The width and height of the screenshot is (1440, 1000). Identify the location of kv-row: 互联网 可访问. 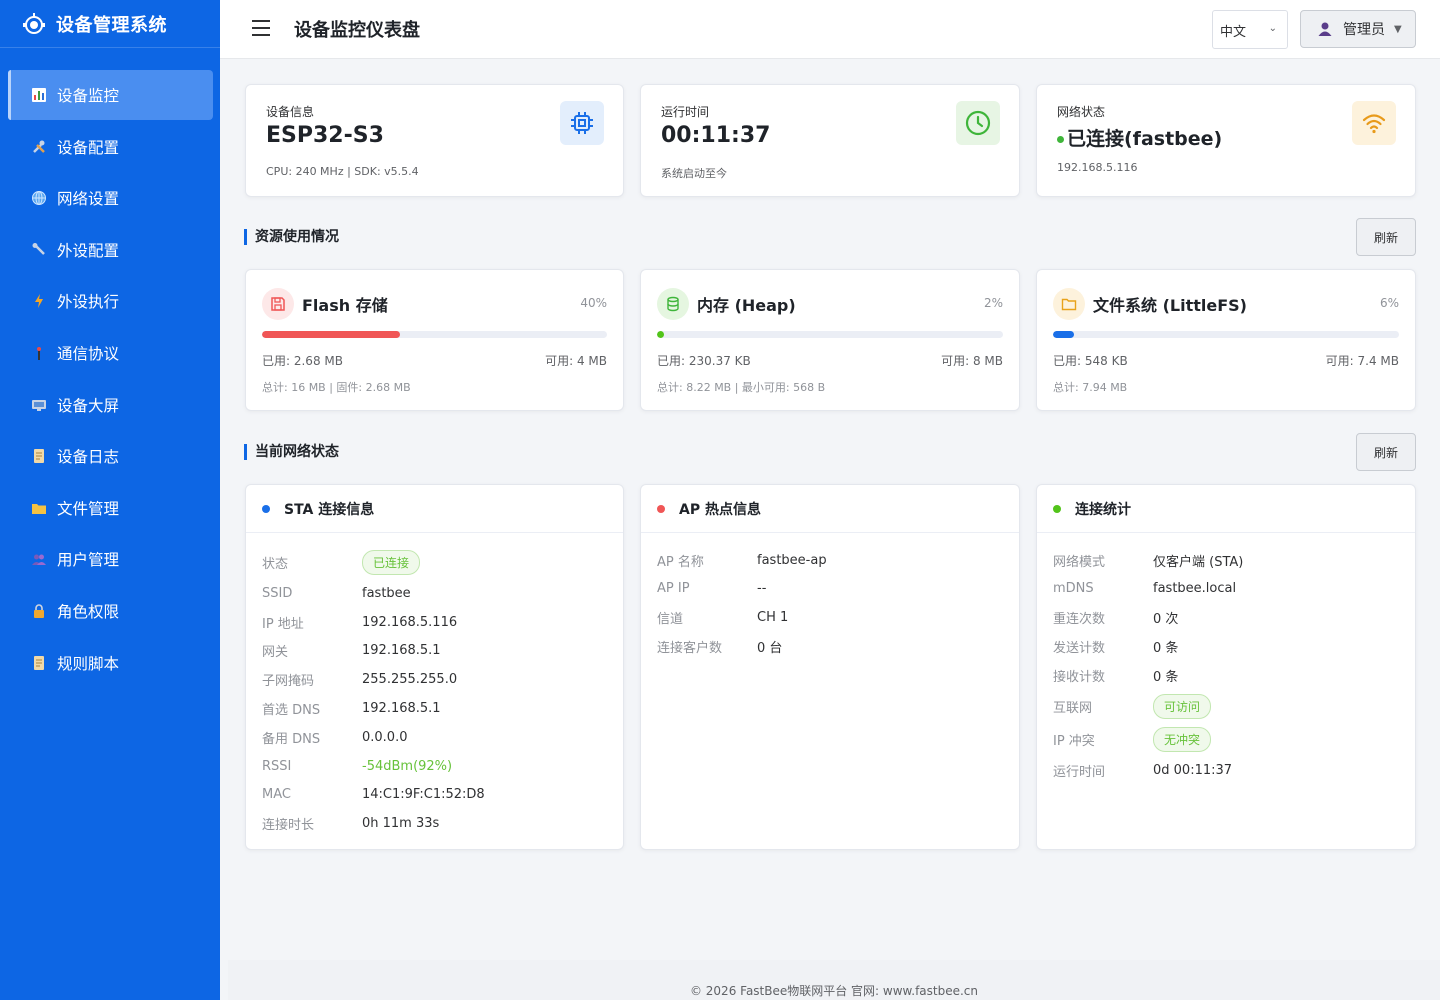
(1226, 706).